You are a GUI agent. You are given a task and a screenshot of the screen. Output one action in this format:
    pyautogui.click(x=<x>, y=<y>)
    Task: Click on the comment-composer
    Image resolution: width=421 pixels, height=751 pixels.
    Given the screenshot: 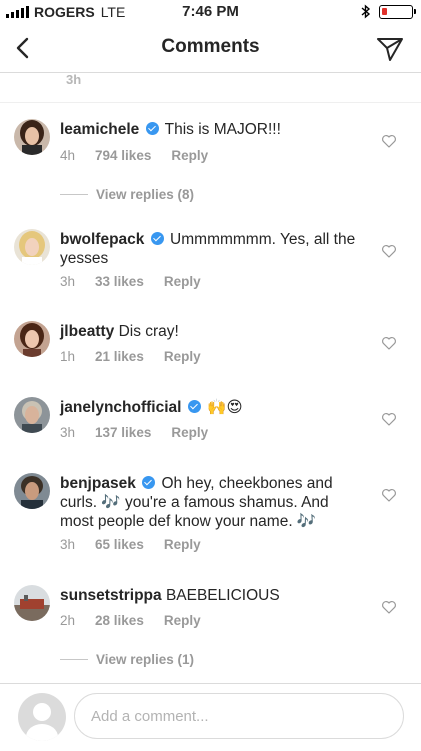 What is the action you would take?
    pyautogui.click(x=210, y=717)
    